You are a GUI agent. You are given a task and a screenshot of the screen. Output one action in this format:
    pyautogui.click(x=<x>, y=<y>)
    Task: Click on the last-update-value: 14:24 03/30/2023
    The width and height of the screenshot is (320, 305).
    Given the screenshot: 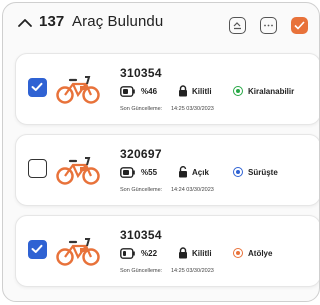 What is the action you would take?
    pyautogui.click(x=192, y=190)
    